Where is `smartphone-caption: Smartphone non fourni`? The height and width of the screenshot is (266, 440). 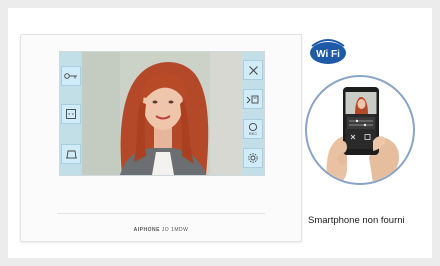
smartphone-caption: Smartphone non fourni is located at coordinates (356, 220).